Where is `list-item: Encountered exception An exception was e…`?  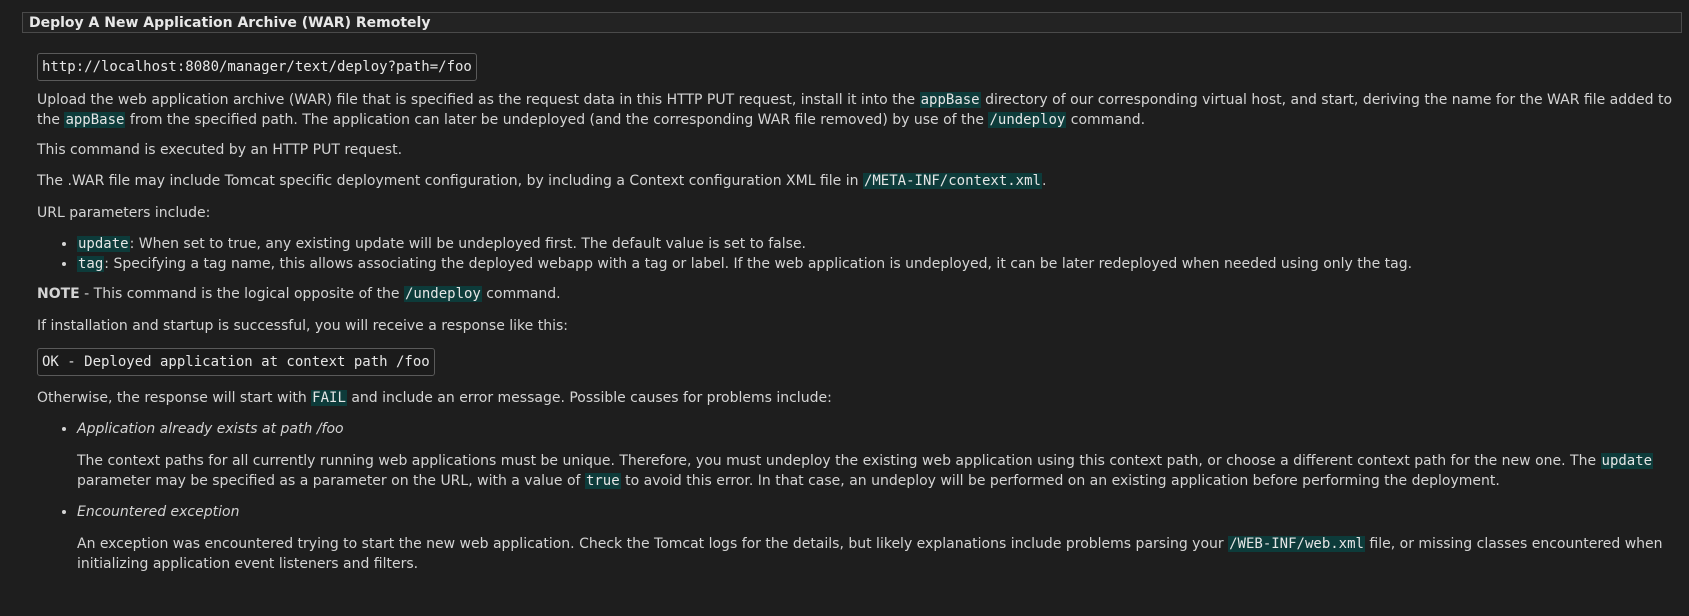
list-item: Encountered exception An exception was e… is located at coordinates (883, 538).